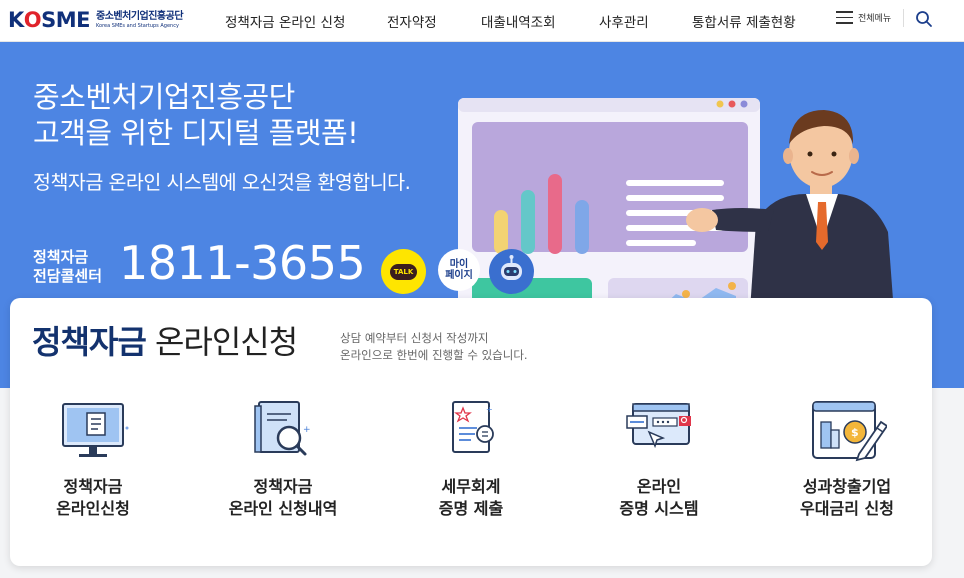 The height and width of the screenshot is (578, 964). I want to click on coin-pencil-icon: $, so click(849, 431).